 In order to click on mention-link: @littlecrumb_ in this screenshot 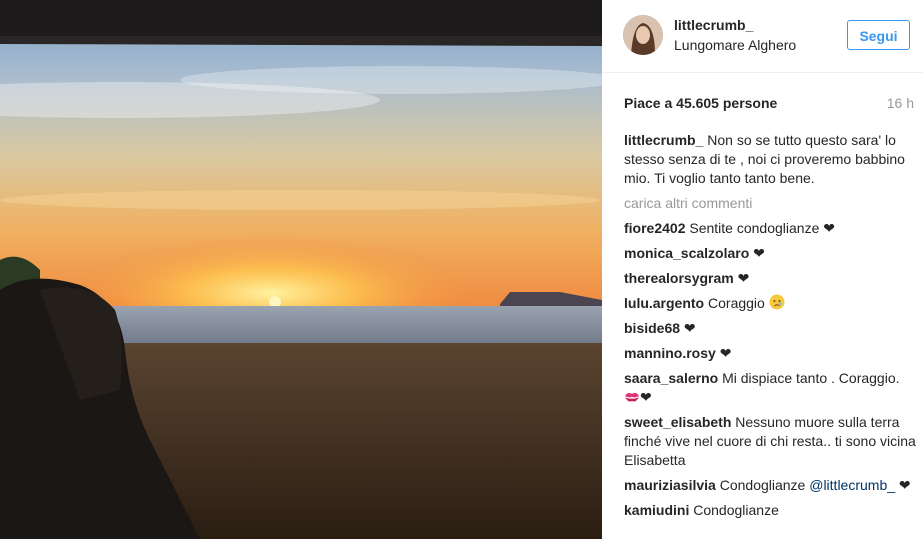, I will do `click(852, 485)`.